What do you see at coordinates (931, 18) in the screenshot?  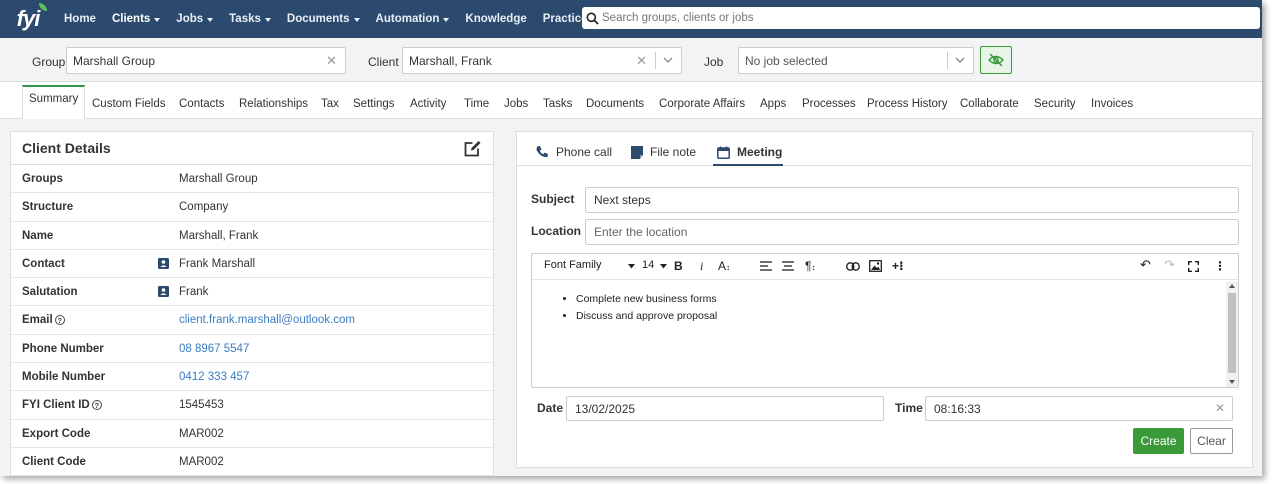 I see `search-input` at bounding box center [931, 18].